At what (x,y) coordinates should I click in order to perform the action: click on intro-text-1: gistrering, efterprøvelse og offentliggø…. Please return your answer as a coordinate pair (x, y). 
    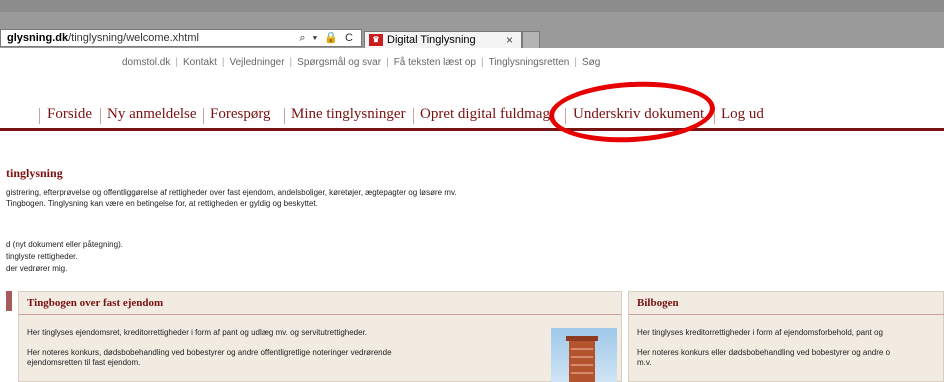
    Looking at the image, I should click on (231, 192).